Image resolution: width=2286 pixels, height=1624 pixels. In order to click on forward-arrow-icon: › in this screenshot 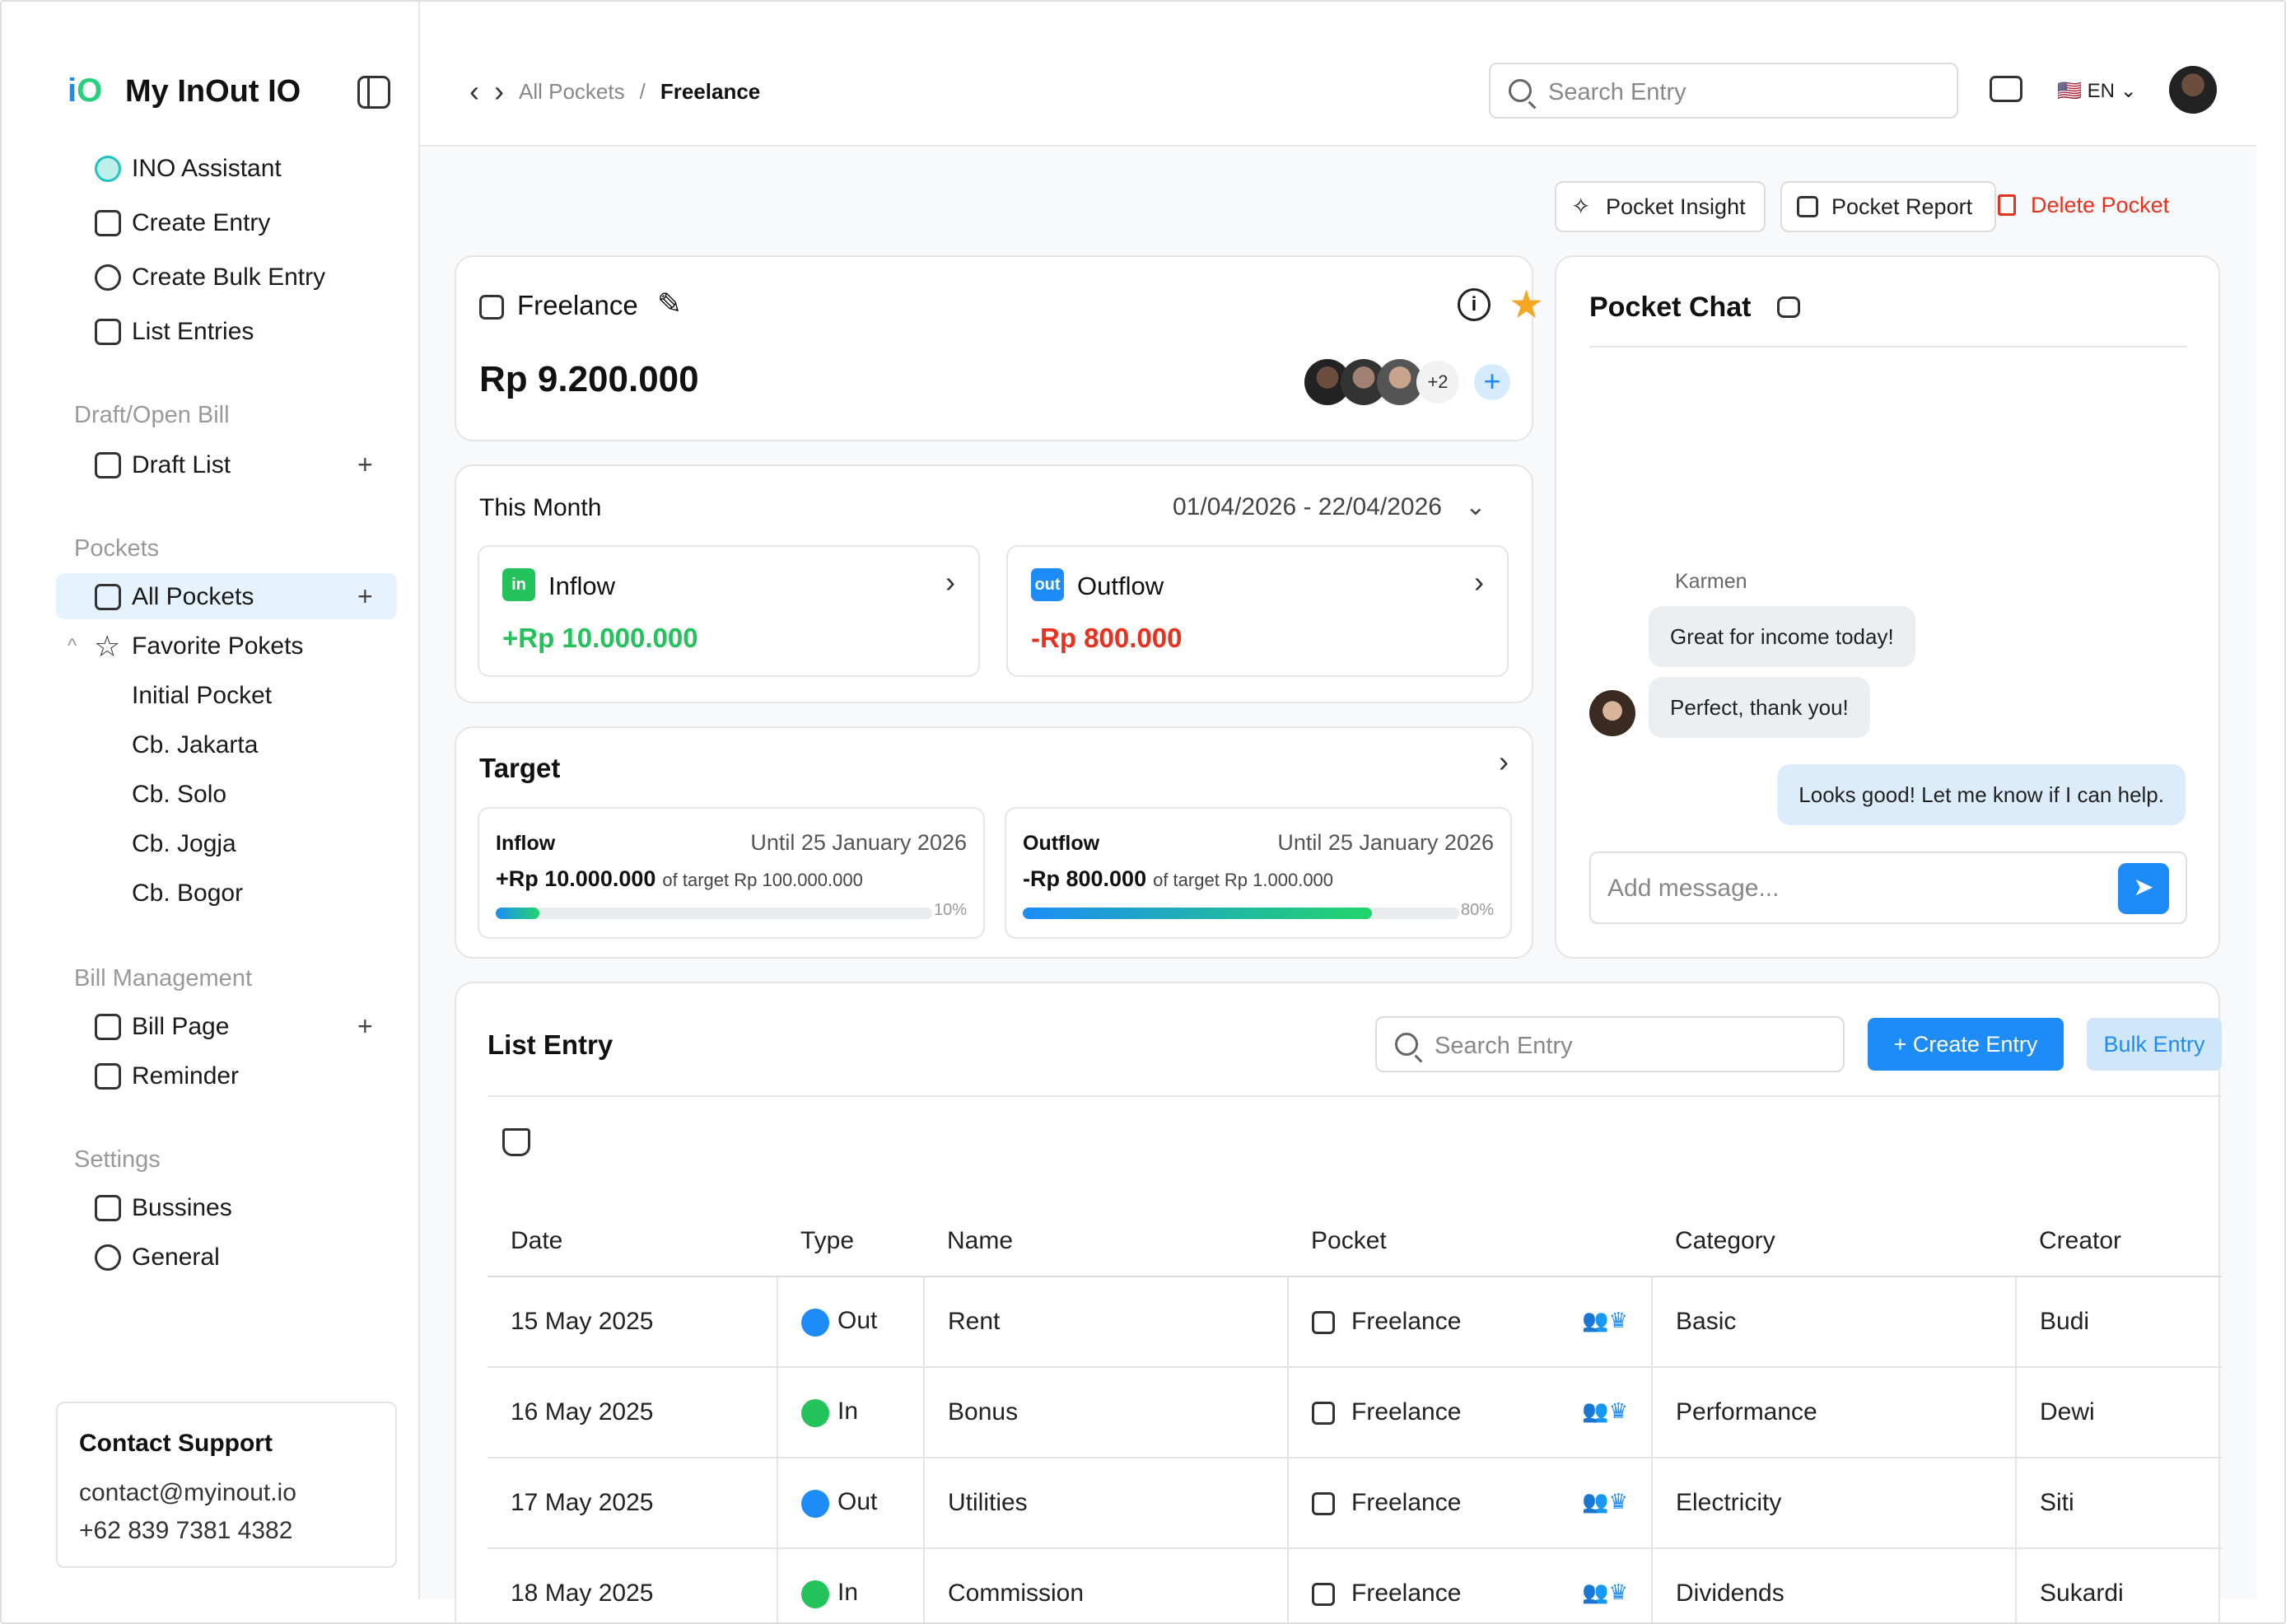, I will do `click(499, 91)`.